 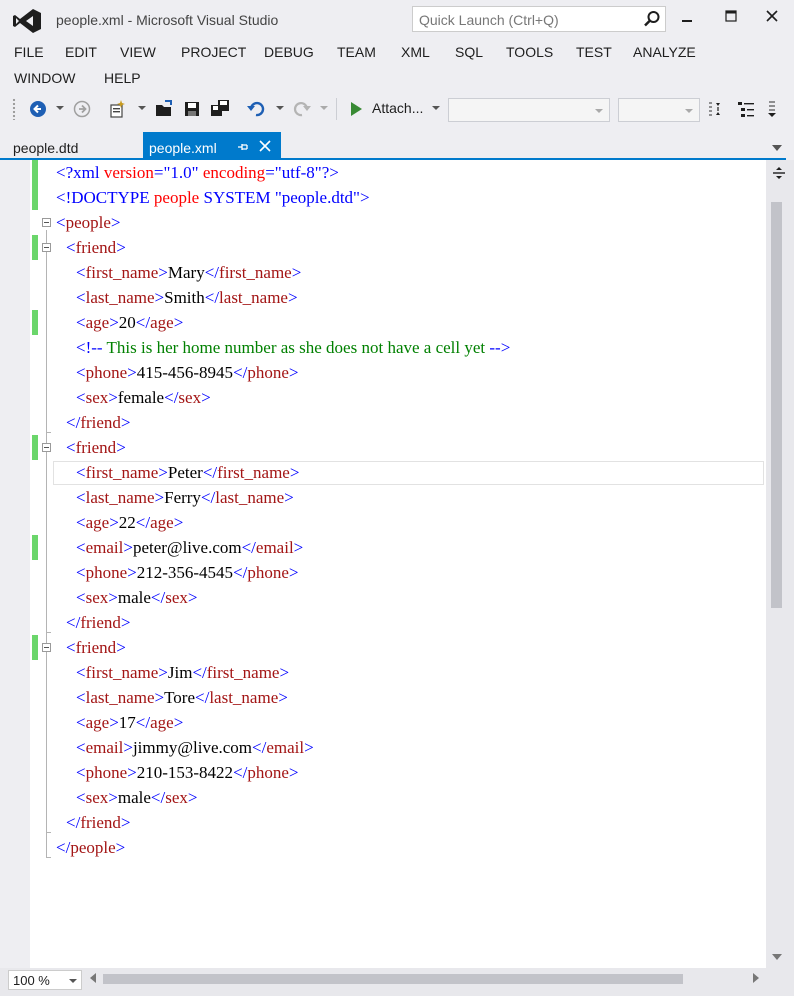 I want to click on horizontal-scroll-thumb, so click(x=393, y=979).